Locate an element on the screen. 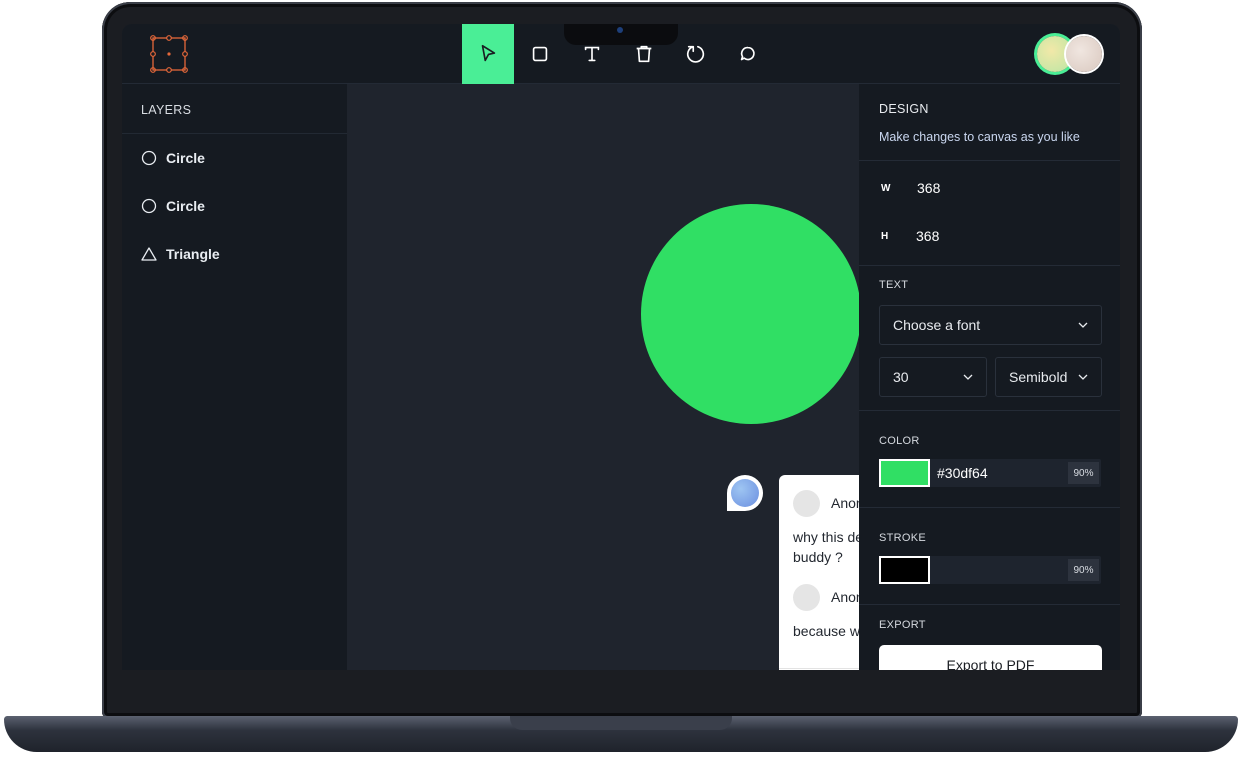 This screenshot has height=758, width=1242. text-label: TEXT is located at coordinates (894, 285).